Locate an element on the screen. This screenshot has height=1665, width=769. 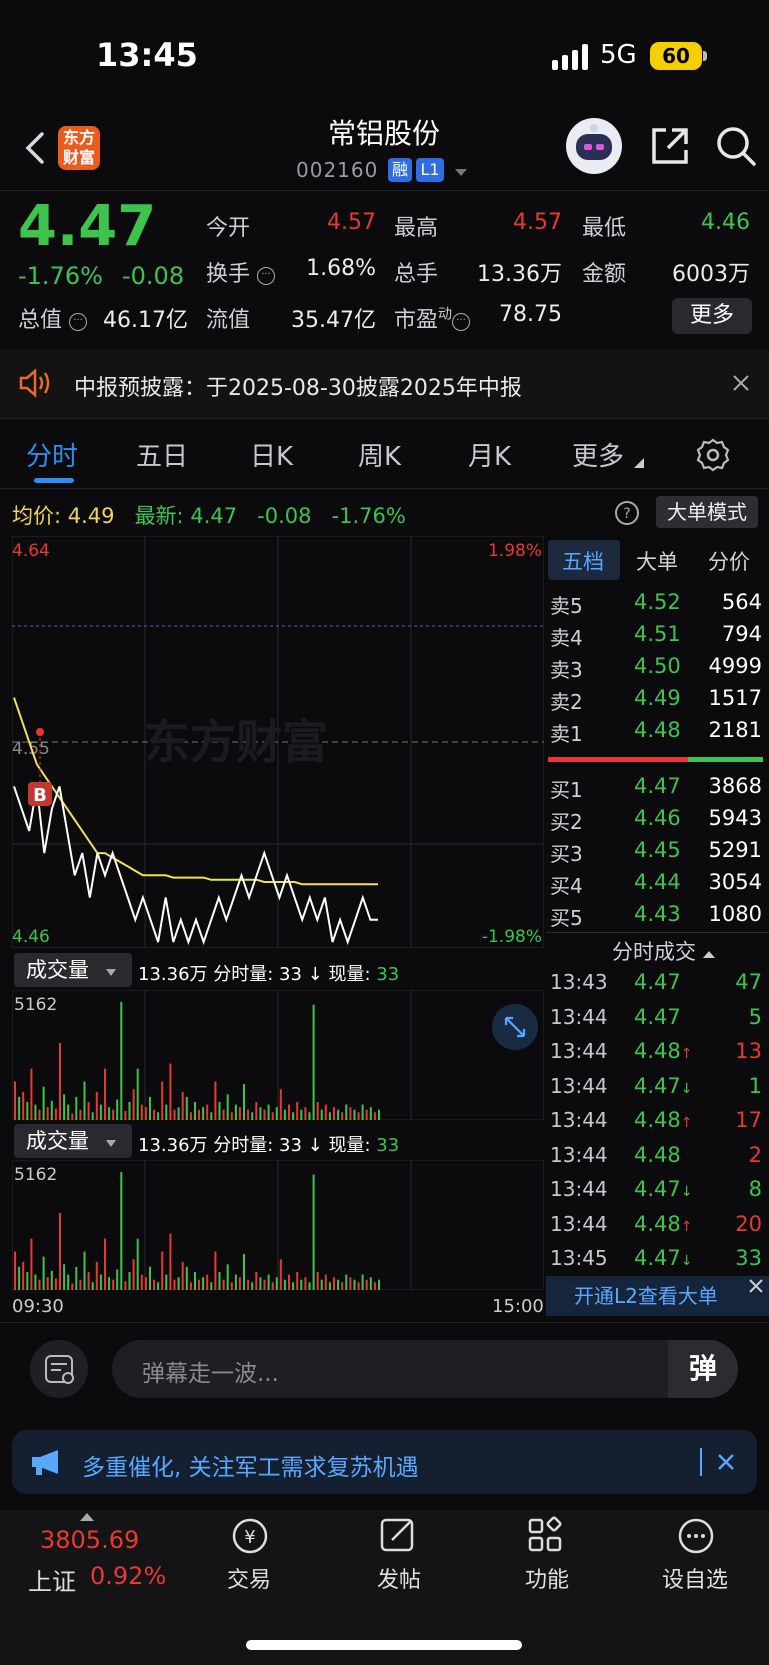
tab-price-dist: 分价 is located at coordinates (729, 561).